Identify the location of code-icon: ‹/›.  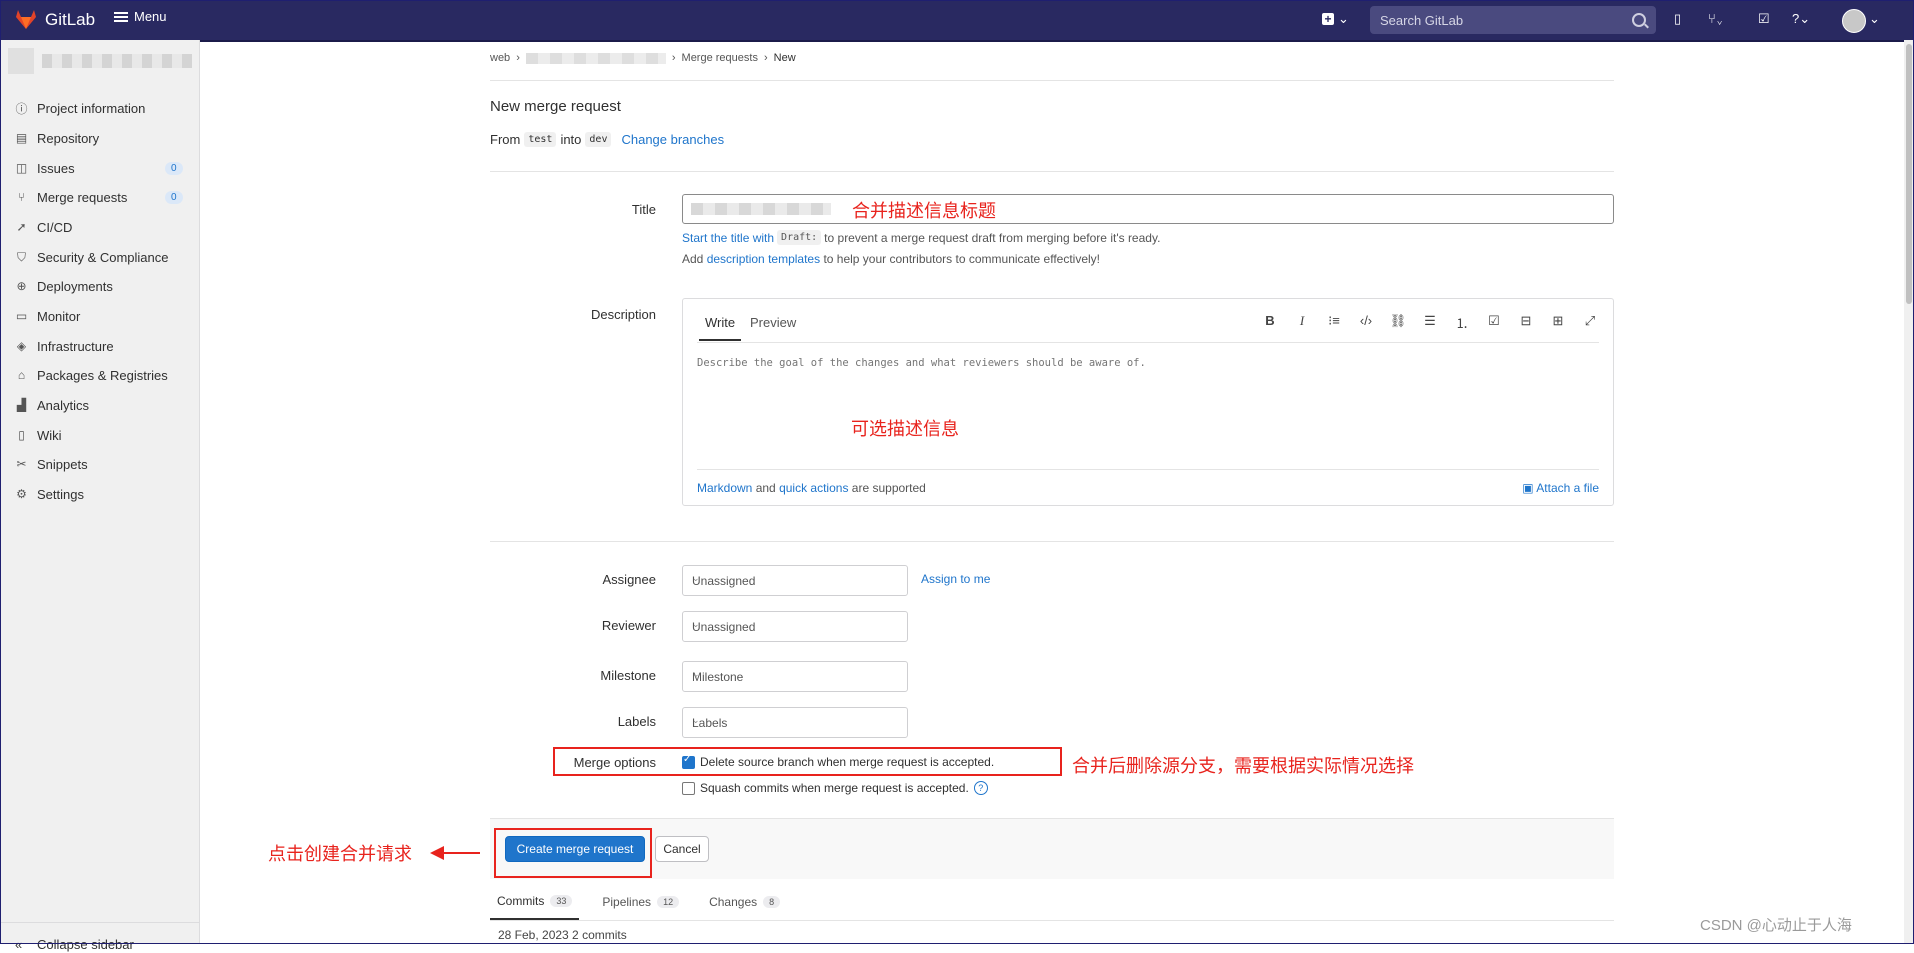
(1366, 320).